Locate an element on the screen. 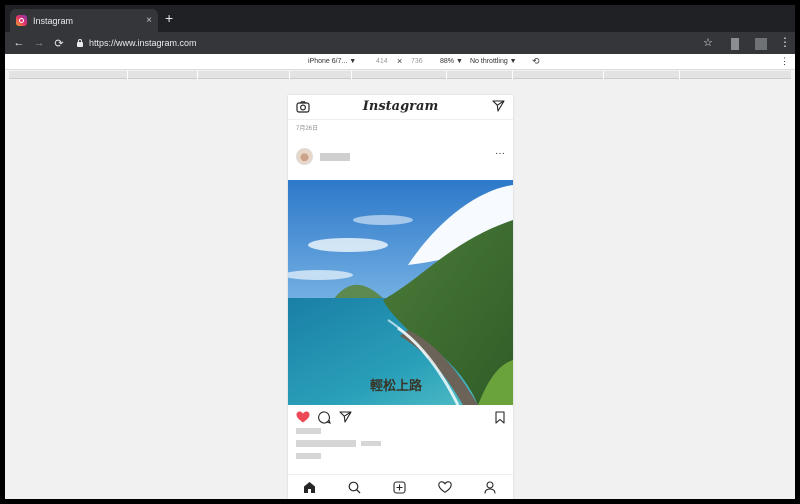 The width and height of the screenshot is (800, 504). device-select: iPhone 6/7... ▼ is located at coordinates (332, 61).